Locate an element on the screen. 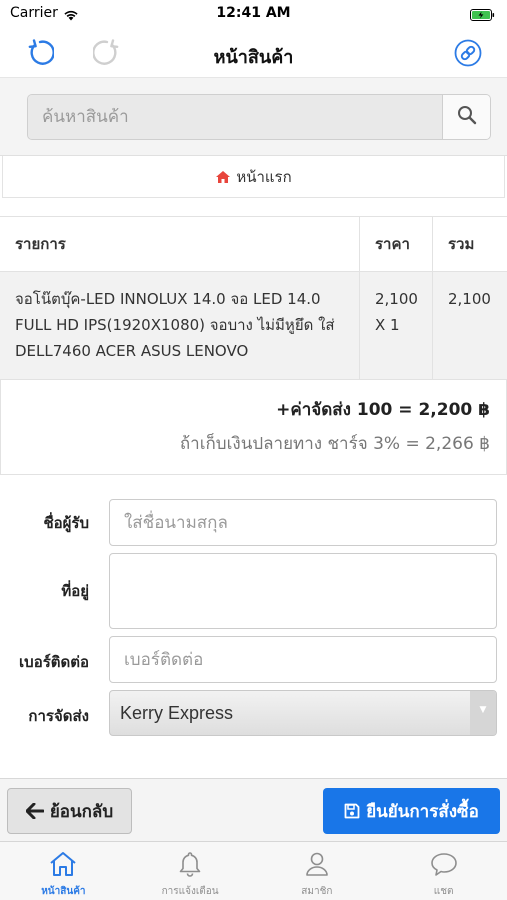  item-price: 2,100 is located at coordinates (396, 299).